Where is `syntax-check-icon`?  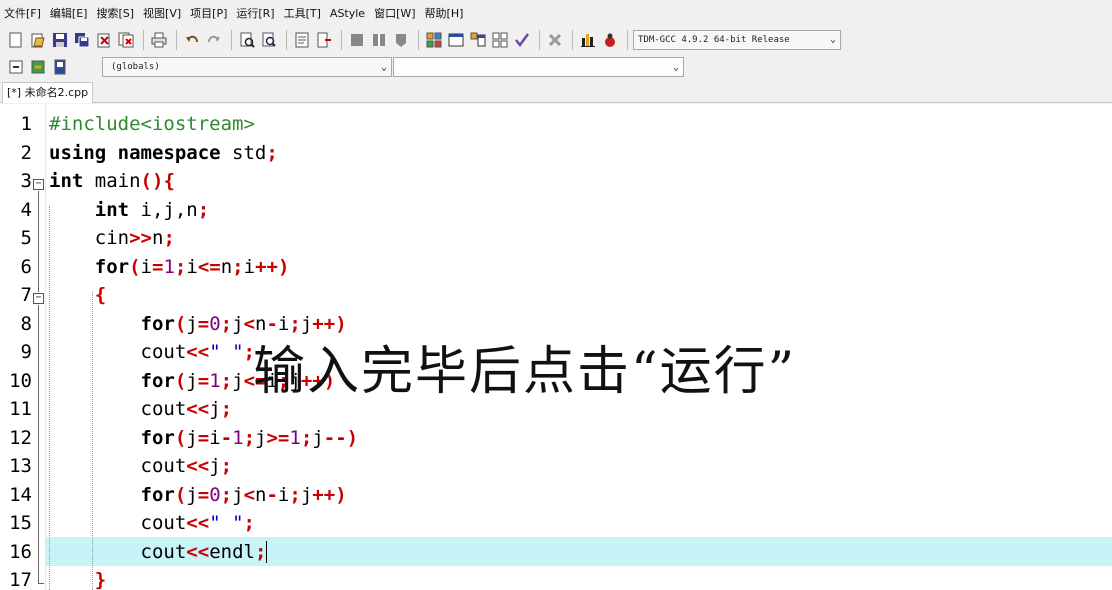 syntax-check-icon is located at coordinates (522, 40).